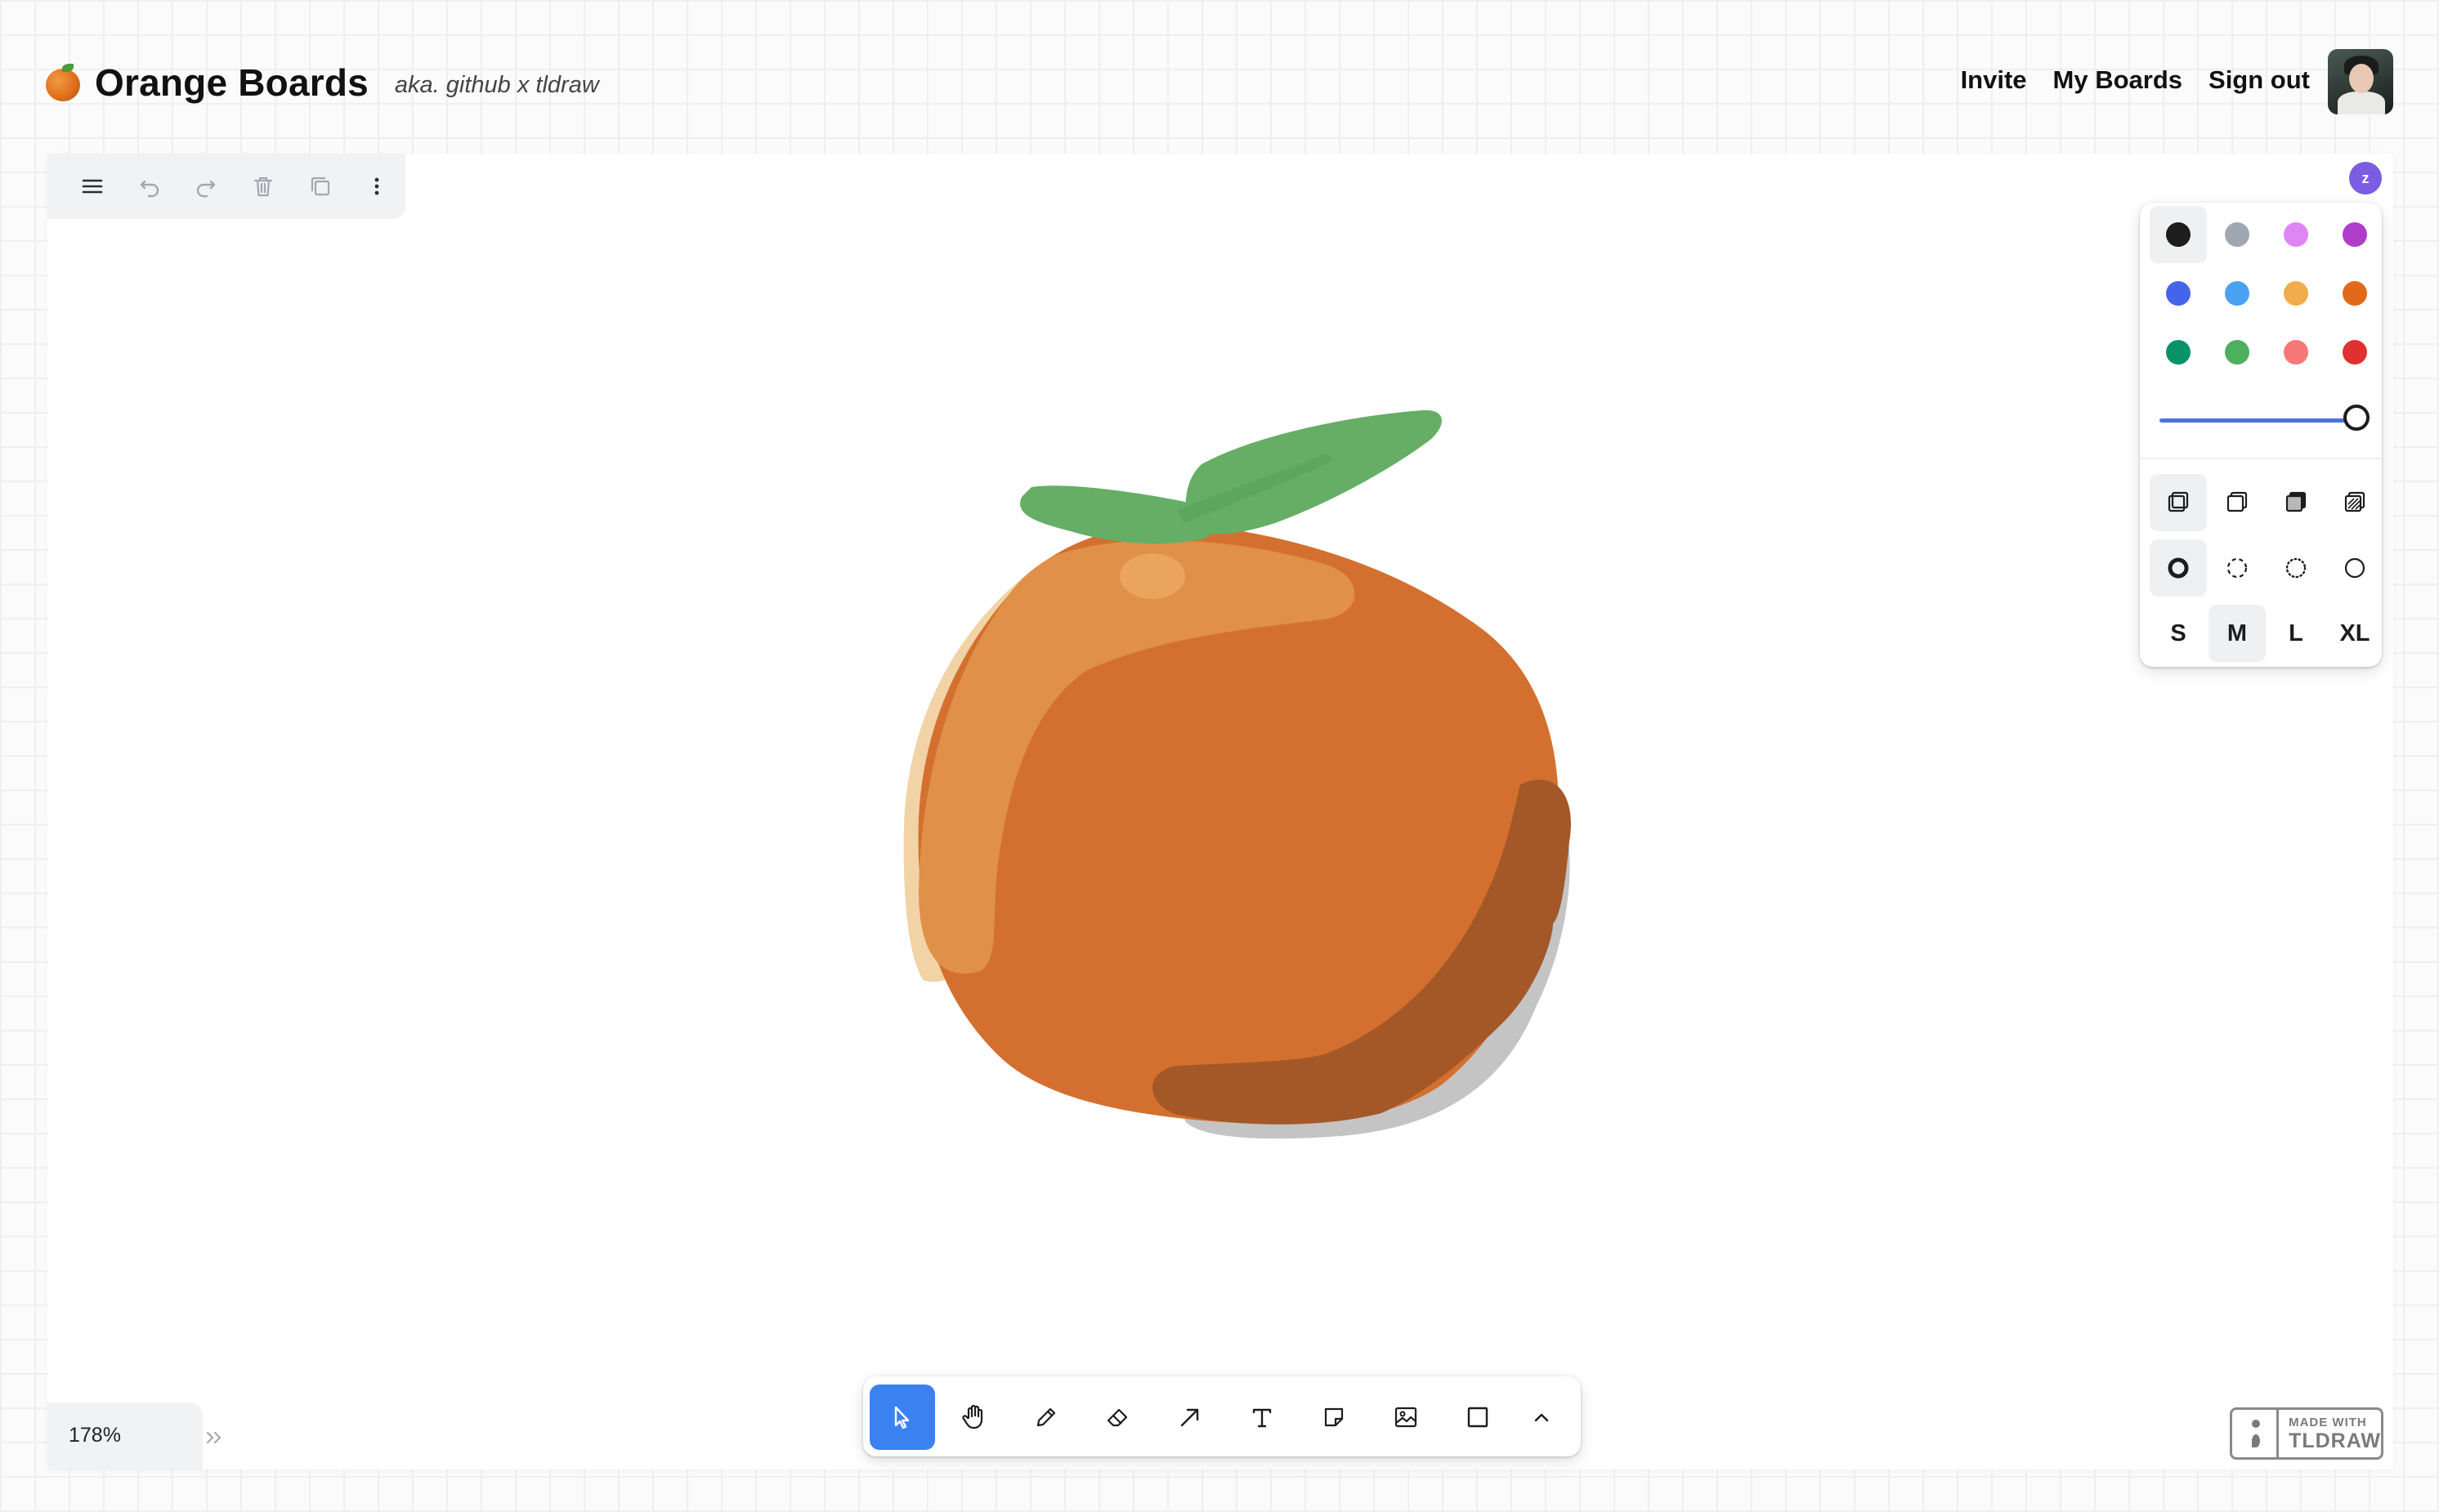  I want to click on hand-tool, so click(974, 1417).